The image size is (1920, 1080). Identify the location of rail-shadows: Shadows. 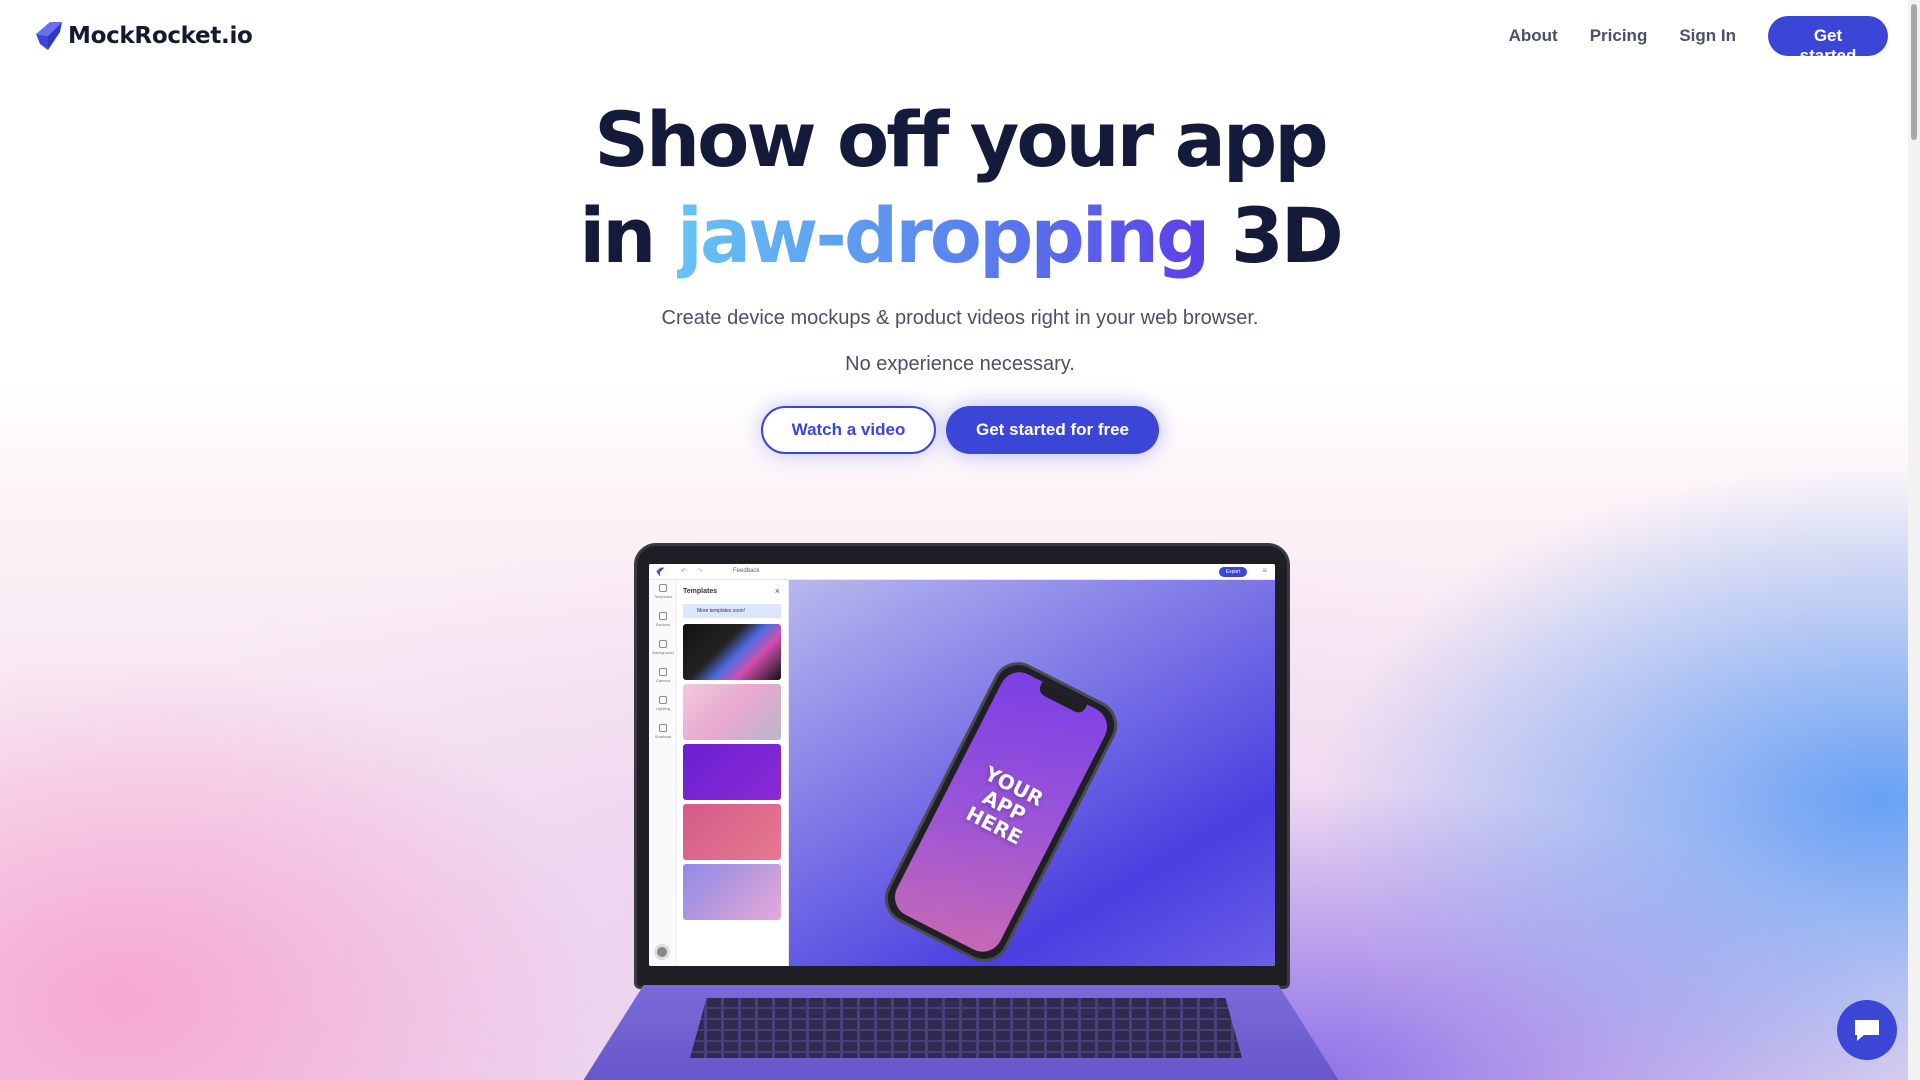
(663, 734).